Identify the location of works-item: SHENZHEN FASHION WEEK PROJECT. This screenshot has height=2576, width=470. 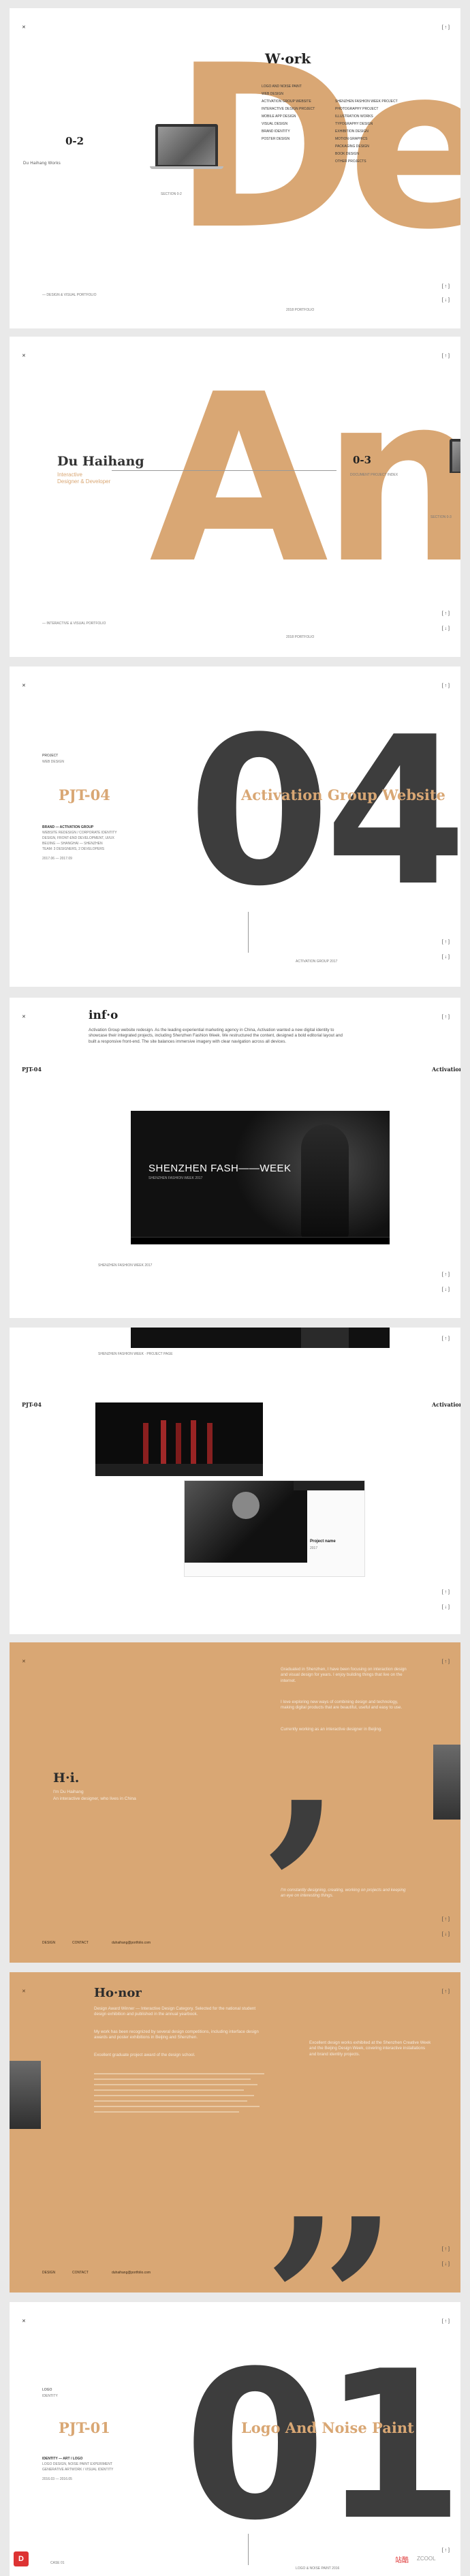
(379, 102).